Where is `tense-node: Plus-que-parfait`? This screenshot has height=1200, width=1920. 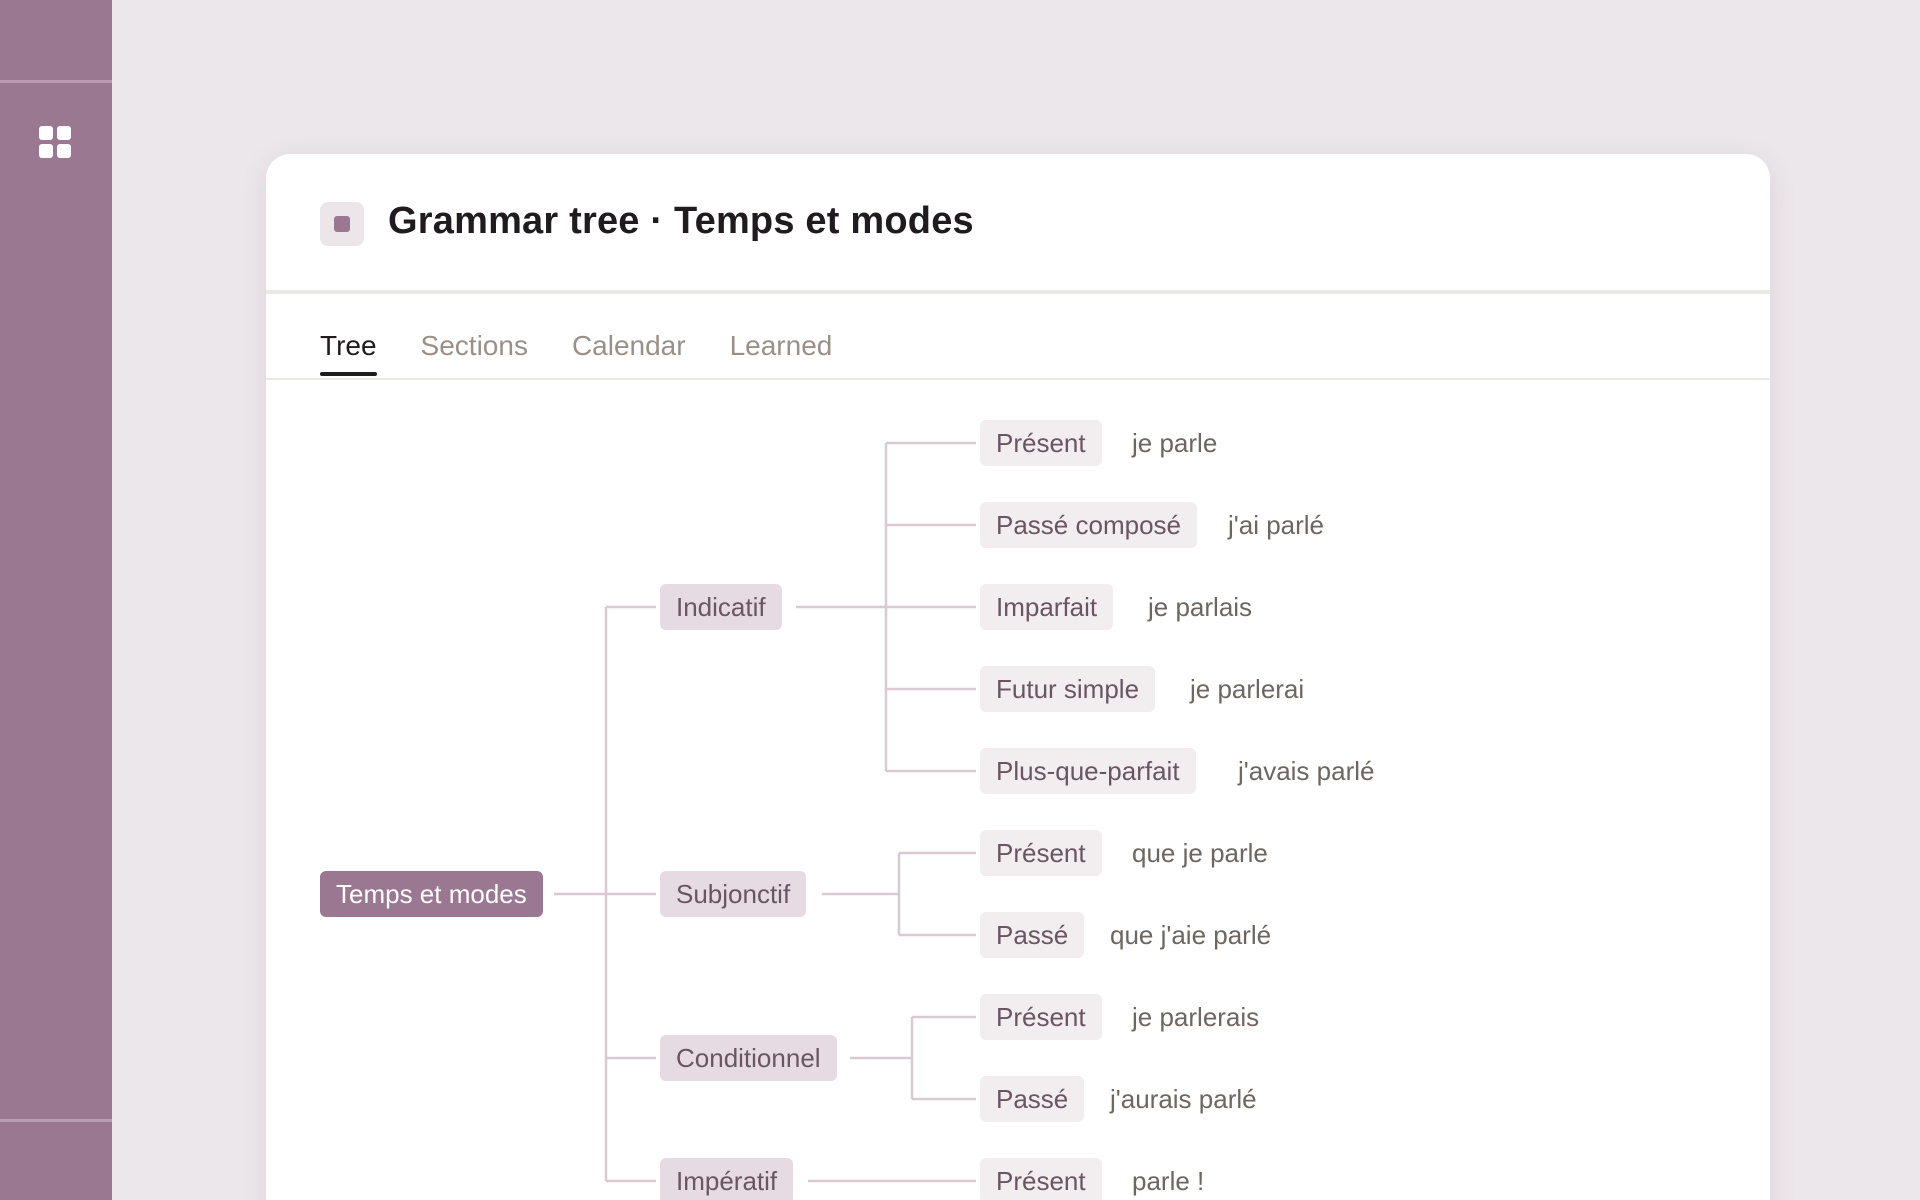
tense-node: Plus-que-parfait is located at coordinates (1088, 771).